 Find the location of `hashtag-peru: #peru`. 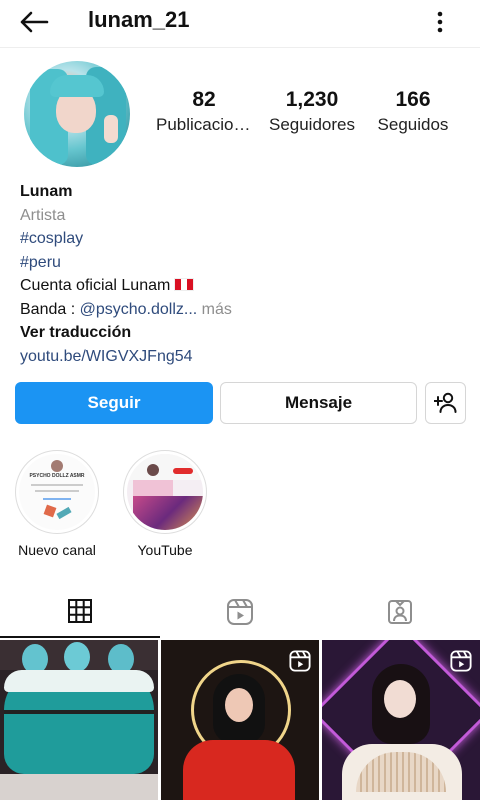

hashtag-peru: #peru is located at coordinates (240, 263).